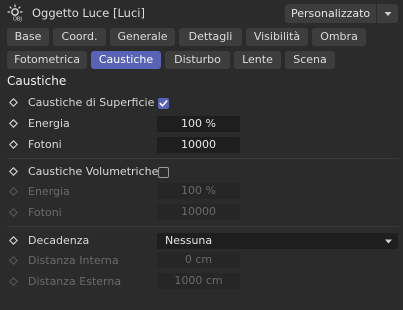 The image size is (403, 310). Describe the element at coordinates (45, 144) in the screenshot. I see `surface-photons-label: Fotoni` at that location.